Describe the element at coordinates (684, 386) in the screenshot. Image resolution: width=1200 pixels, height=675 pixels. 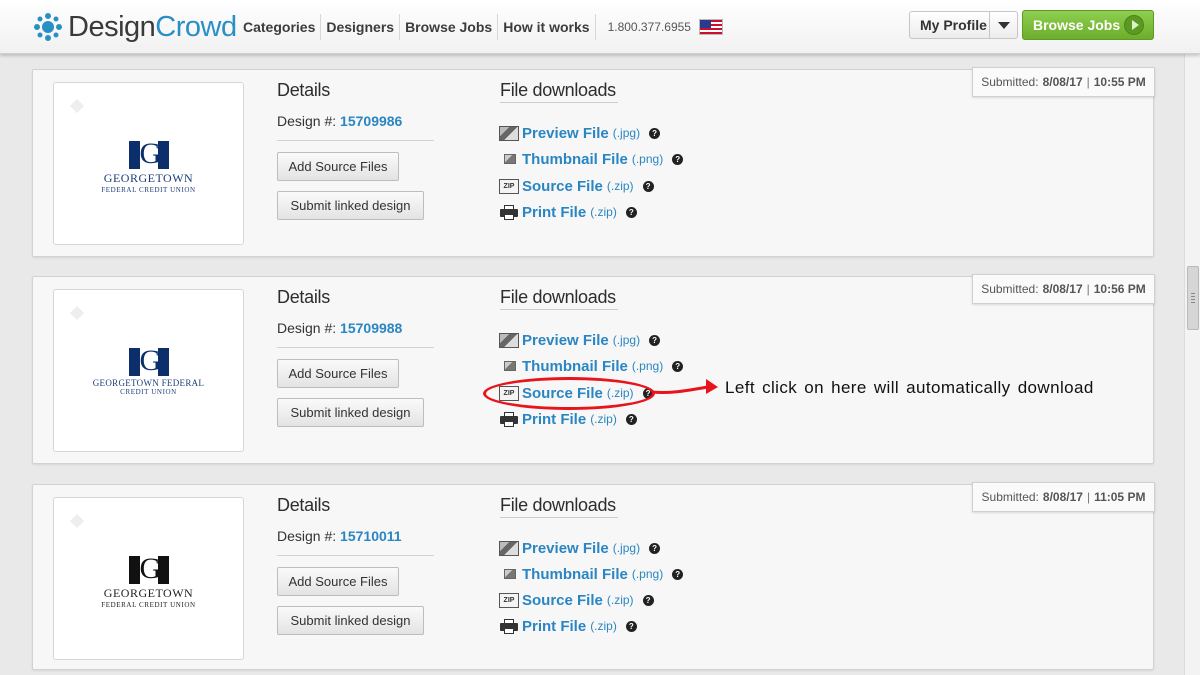
I see `annotation-arrow-icon` at that location.